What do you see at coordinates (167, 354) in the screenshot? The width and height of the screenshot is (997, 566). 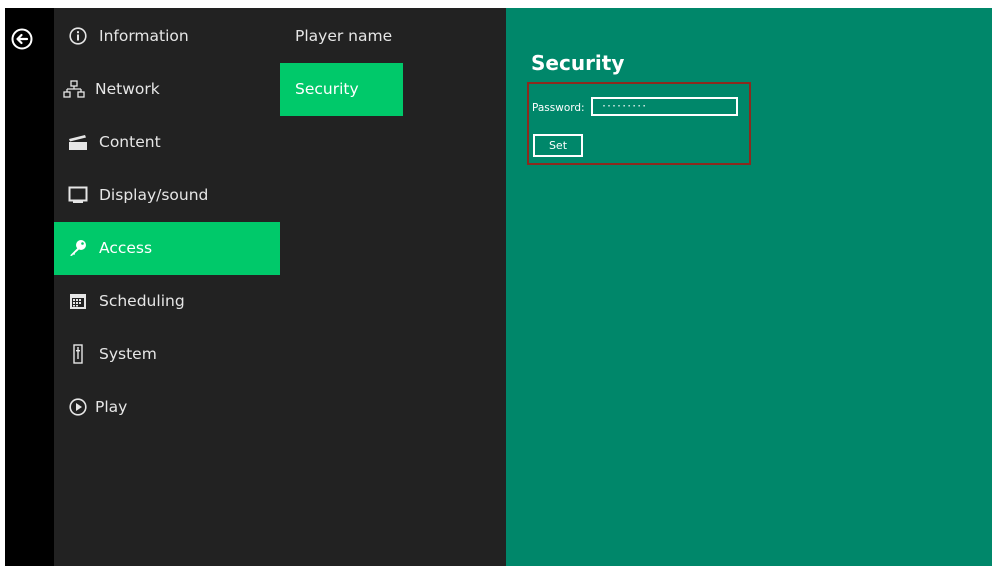 I see `menu-item-system: System` at bounding box center [167, 354].